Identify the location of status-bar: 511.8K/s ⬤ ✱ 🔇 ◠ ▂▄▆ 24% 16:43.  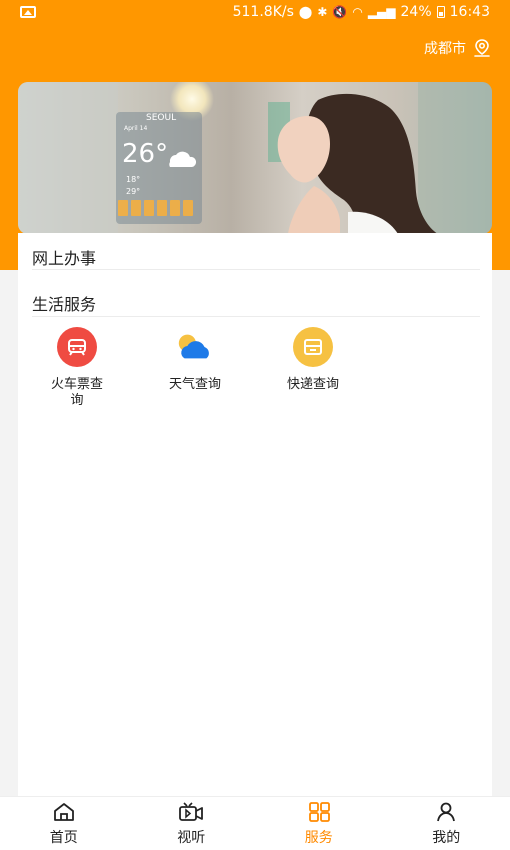
(255, 13).